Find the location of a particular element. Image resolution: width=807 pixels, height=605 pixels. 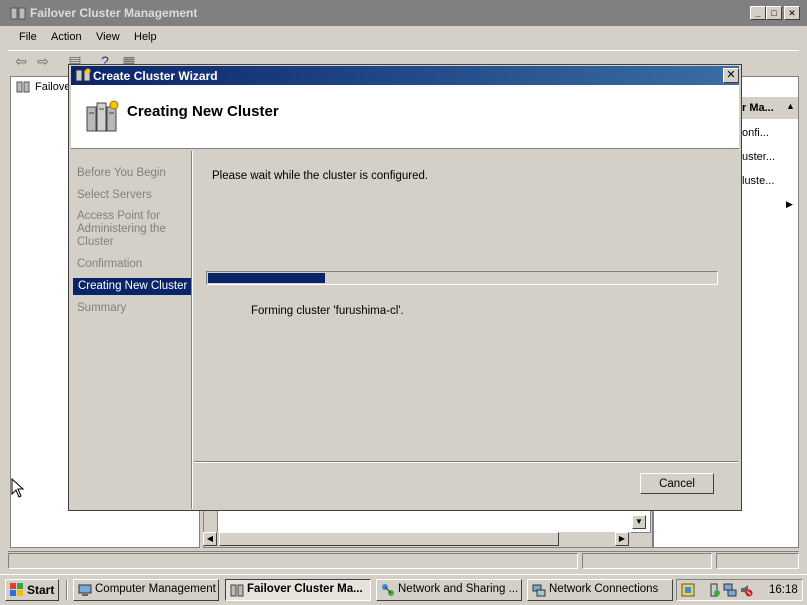

taskbar-network-connections: Network Connections is located at coordinates (600, 590).